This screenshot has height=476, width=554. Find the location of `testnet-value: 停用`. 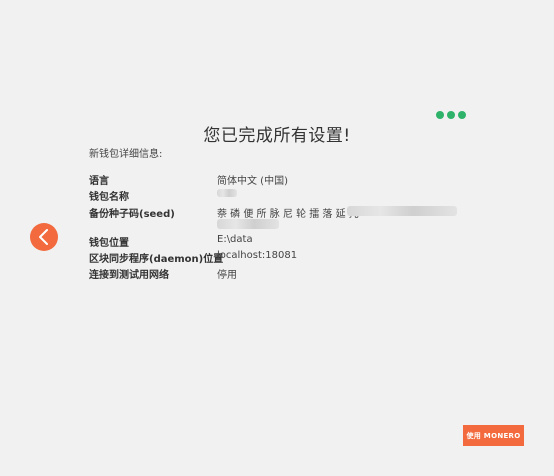

testnet-value: 停用 is located at coordinates (227, 275).